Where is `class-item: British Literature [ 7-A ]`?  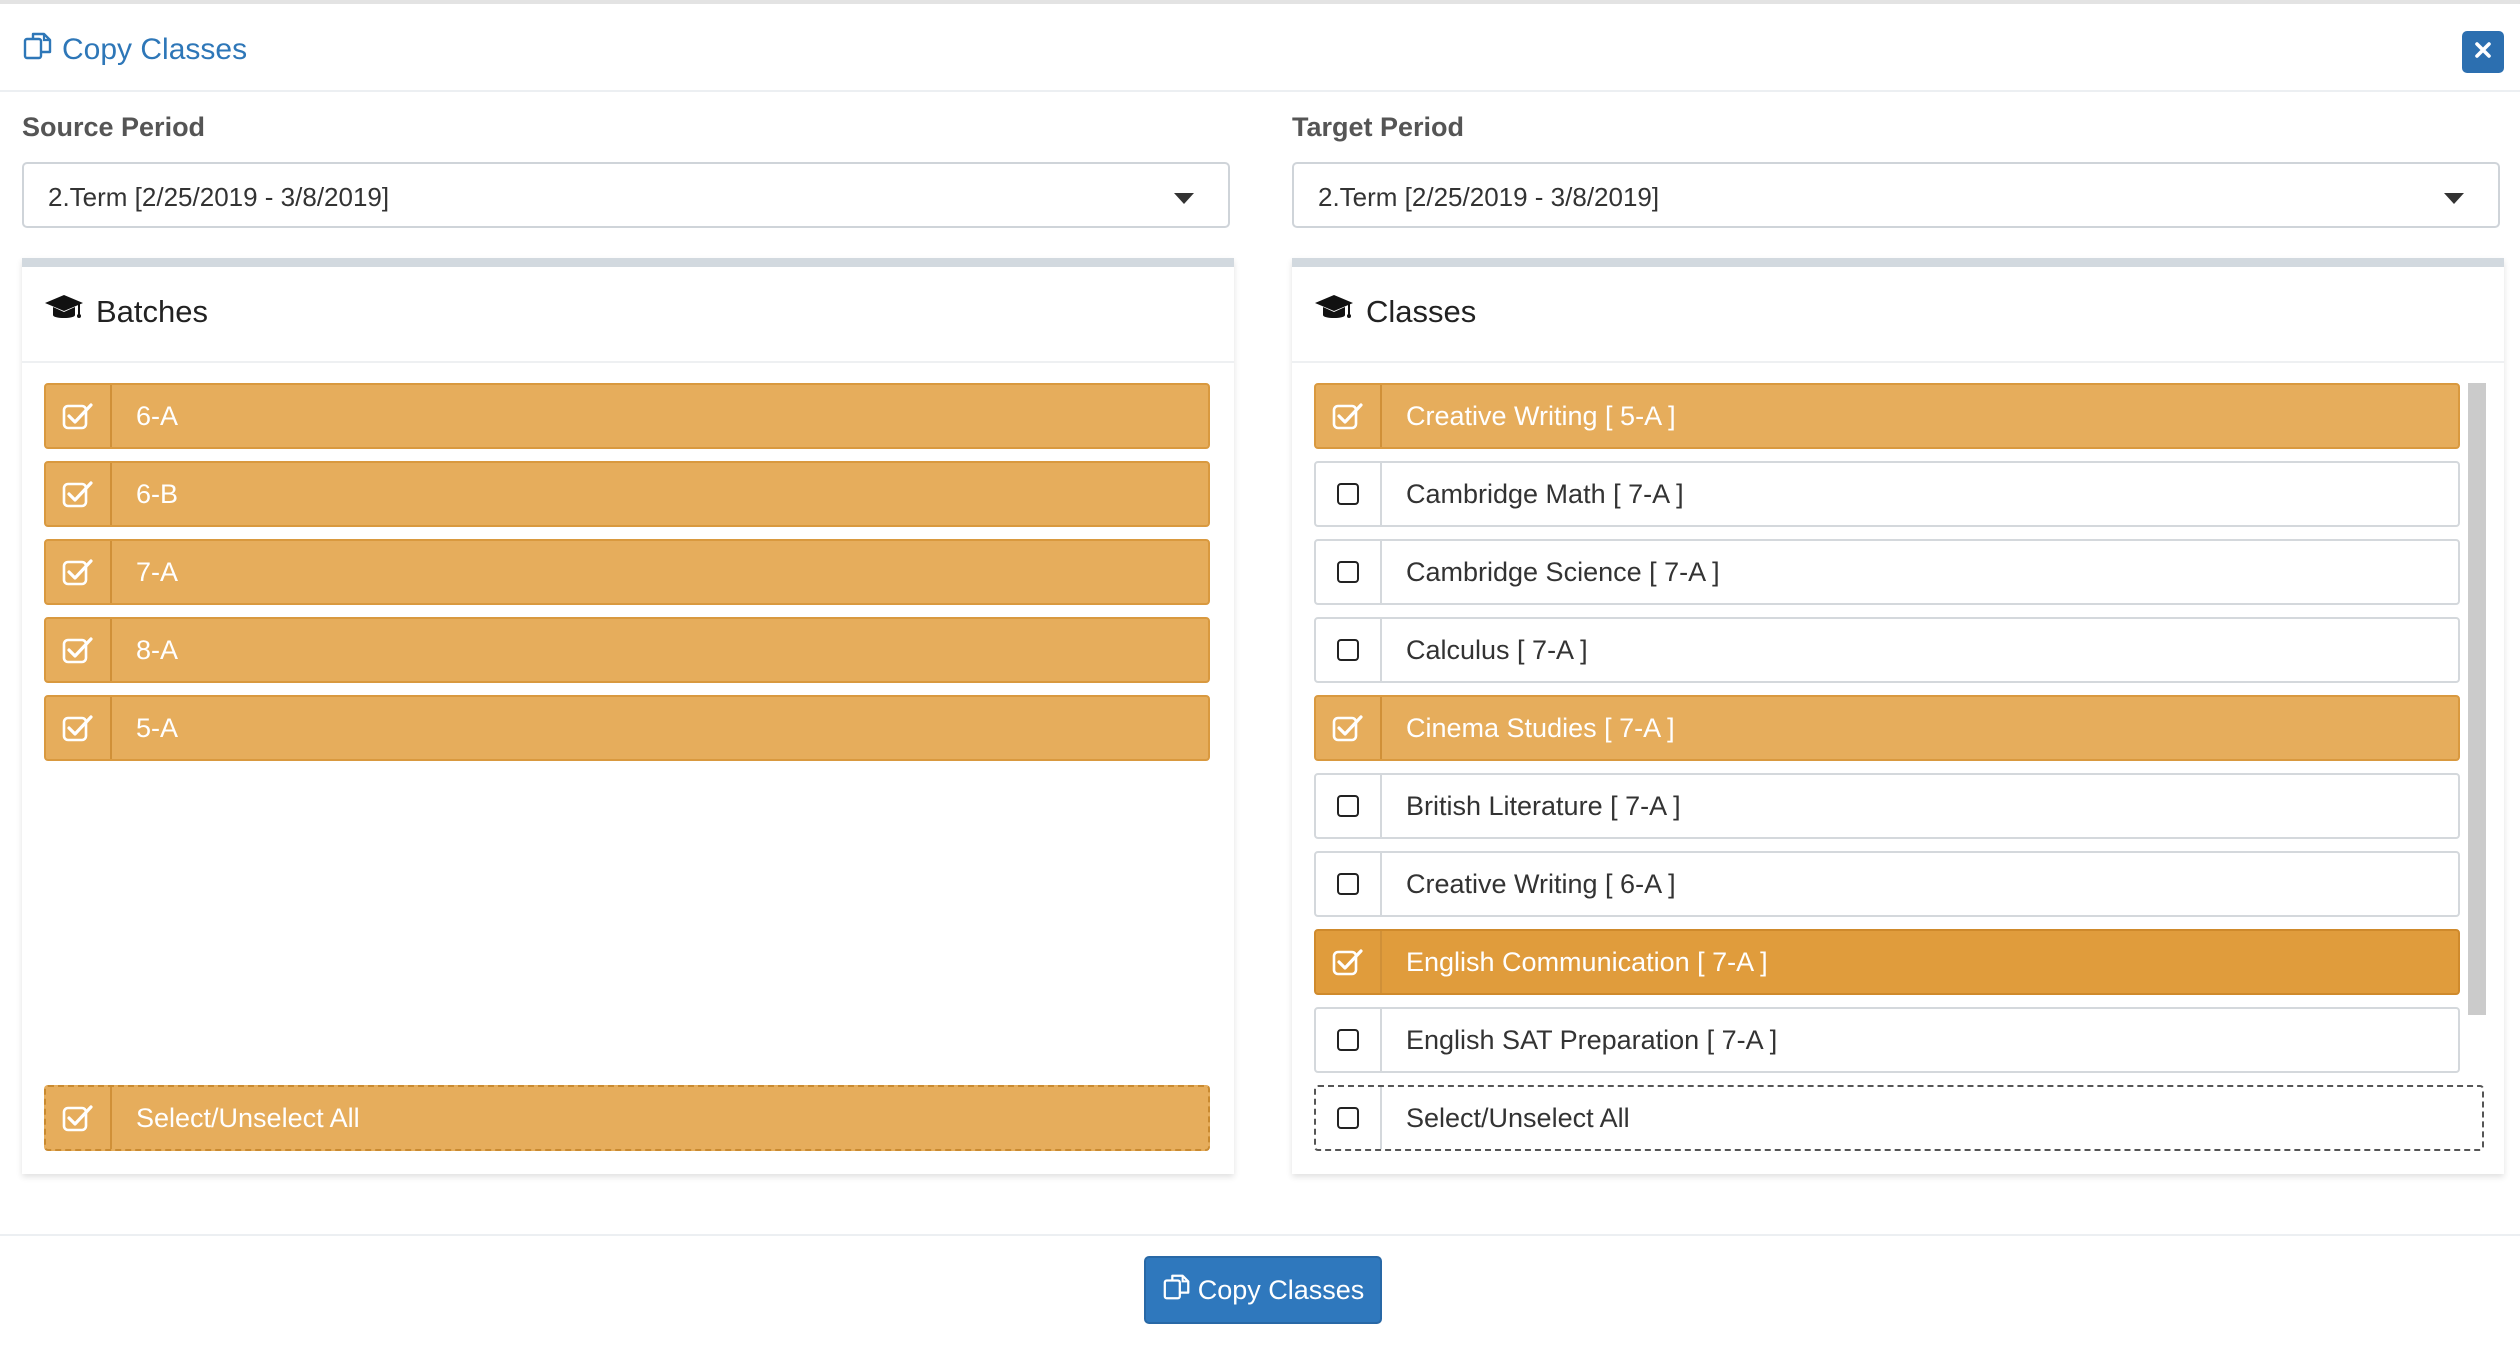
class-item: British Literature [ 7-A ] is located at coordinates (1887, 806).